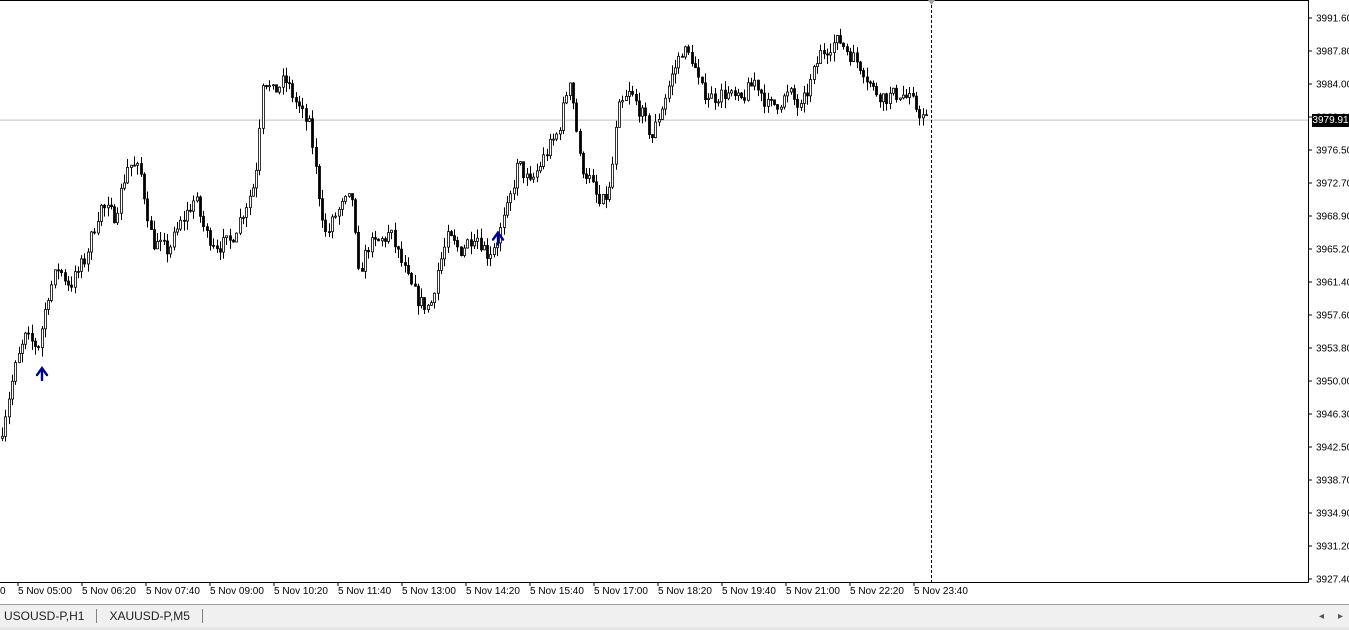 The height and width of the screenshot is (630, 1349). Describe the element at coordinates (1321, 616) in the screenshot. I see `scroll-left-icon: ◂` at that location.